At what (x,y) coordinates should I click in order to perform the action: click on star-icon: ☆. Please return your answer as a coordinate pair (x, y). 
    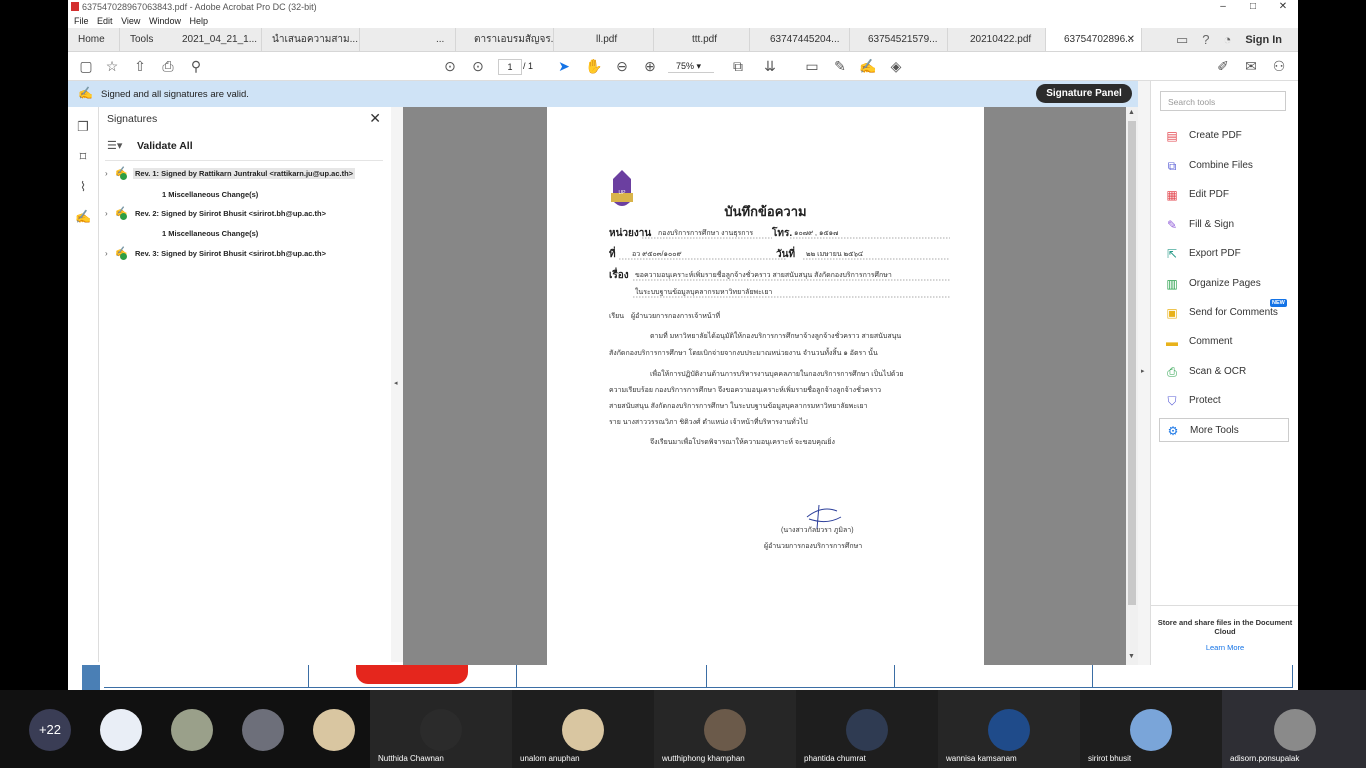
    Looking at the image, I should click on (112, 66).